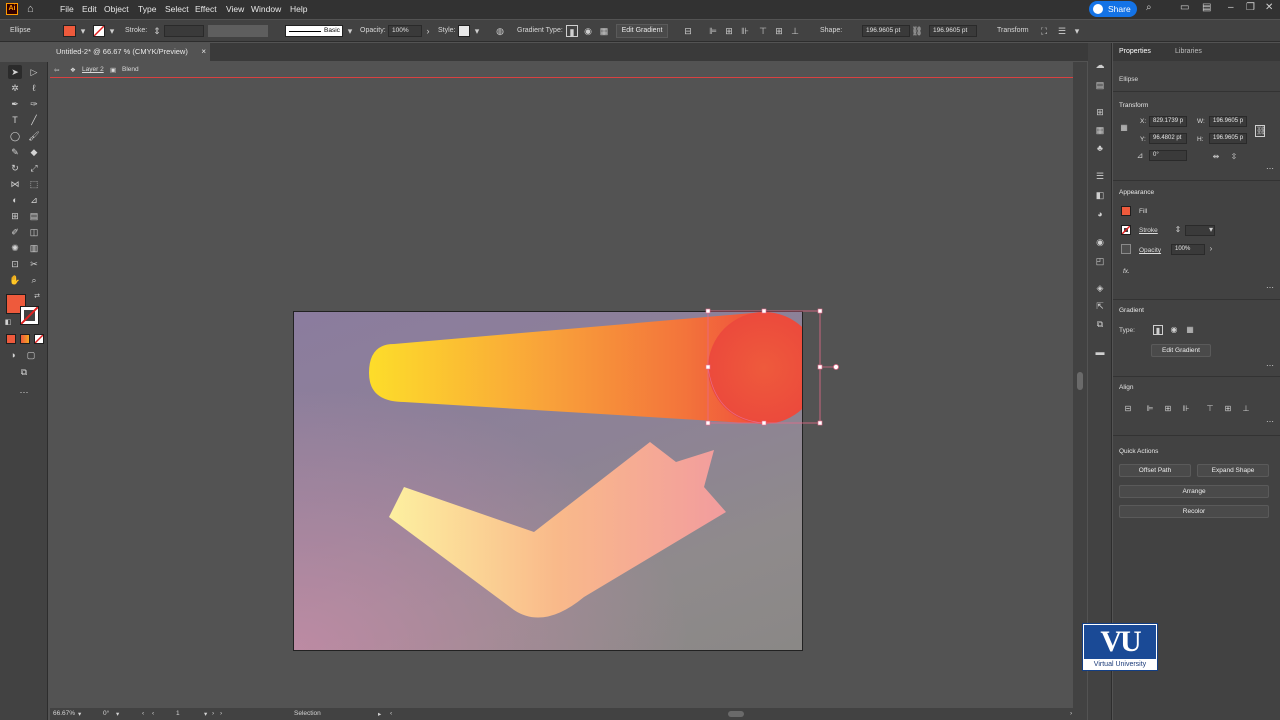  What do you see at coordinates (1155, 470) in the screenshot?
I see `offset-path-button: Offset Path` at bounding box center [1155, 470].